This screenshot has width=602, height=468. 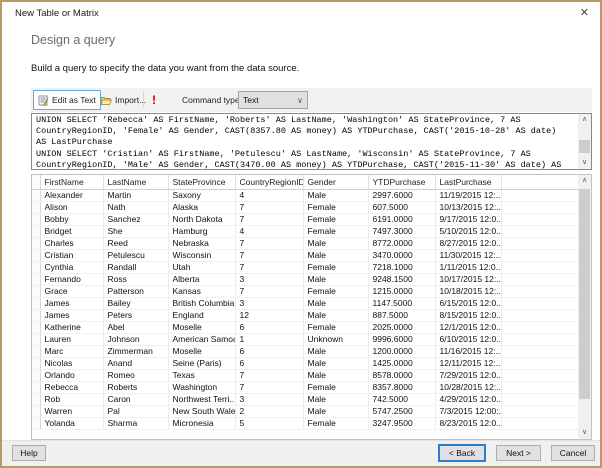 What do you see at coordinates (269, 351) in the screenshot?
I see `grid-cell: 6` at bounding box center [269, 351].